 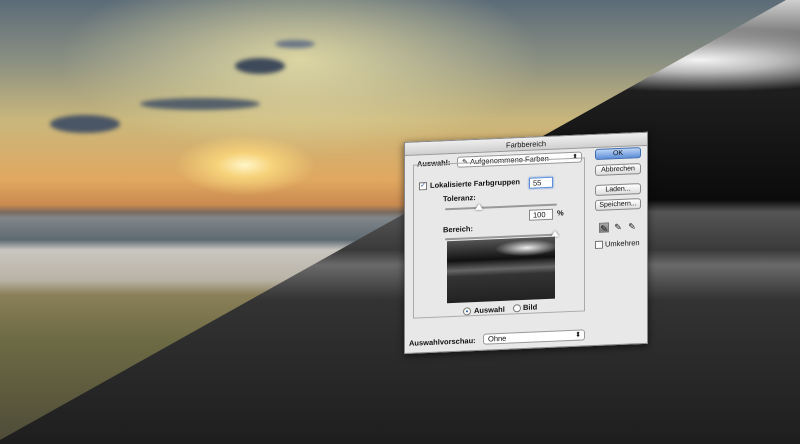 I want to click on cancel-button: Abbrechen, so click(x=618, y=169).